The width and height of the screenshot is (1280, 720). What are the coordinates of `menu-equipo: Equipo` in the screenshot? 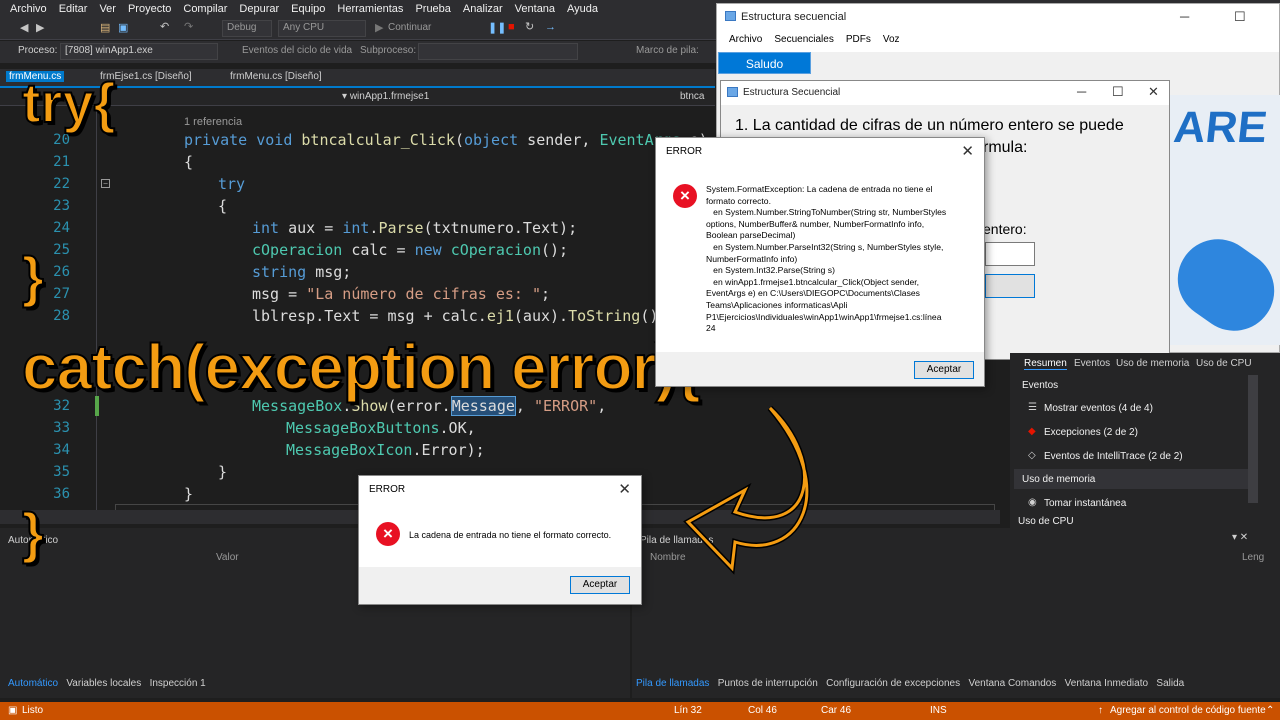 It's located at (308, 9).